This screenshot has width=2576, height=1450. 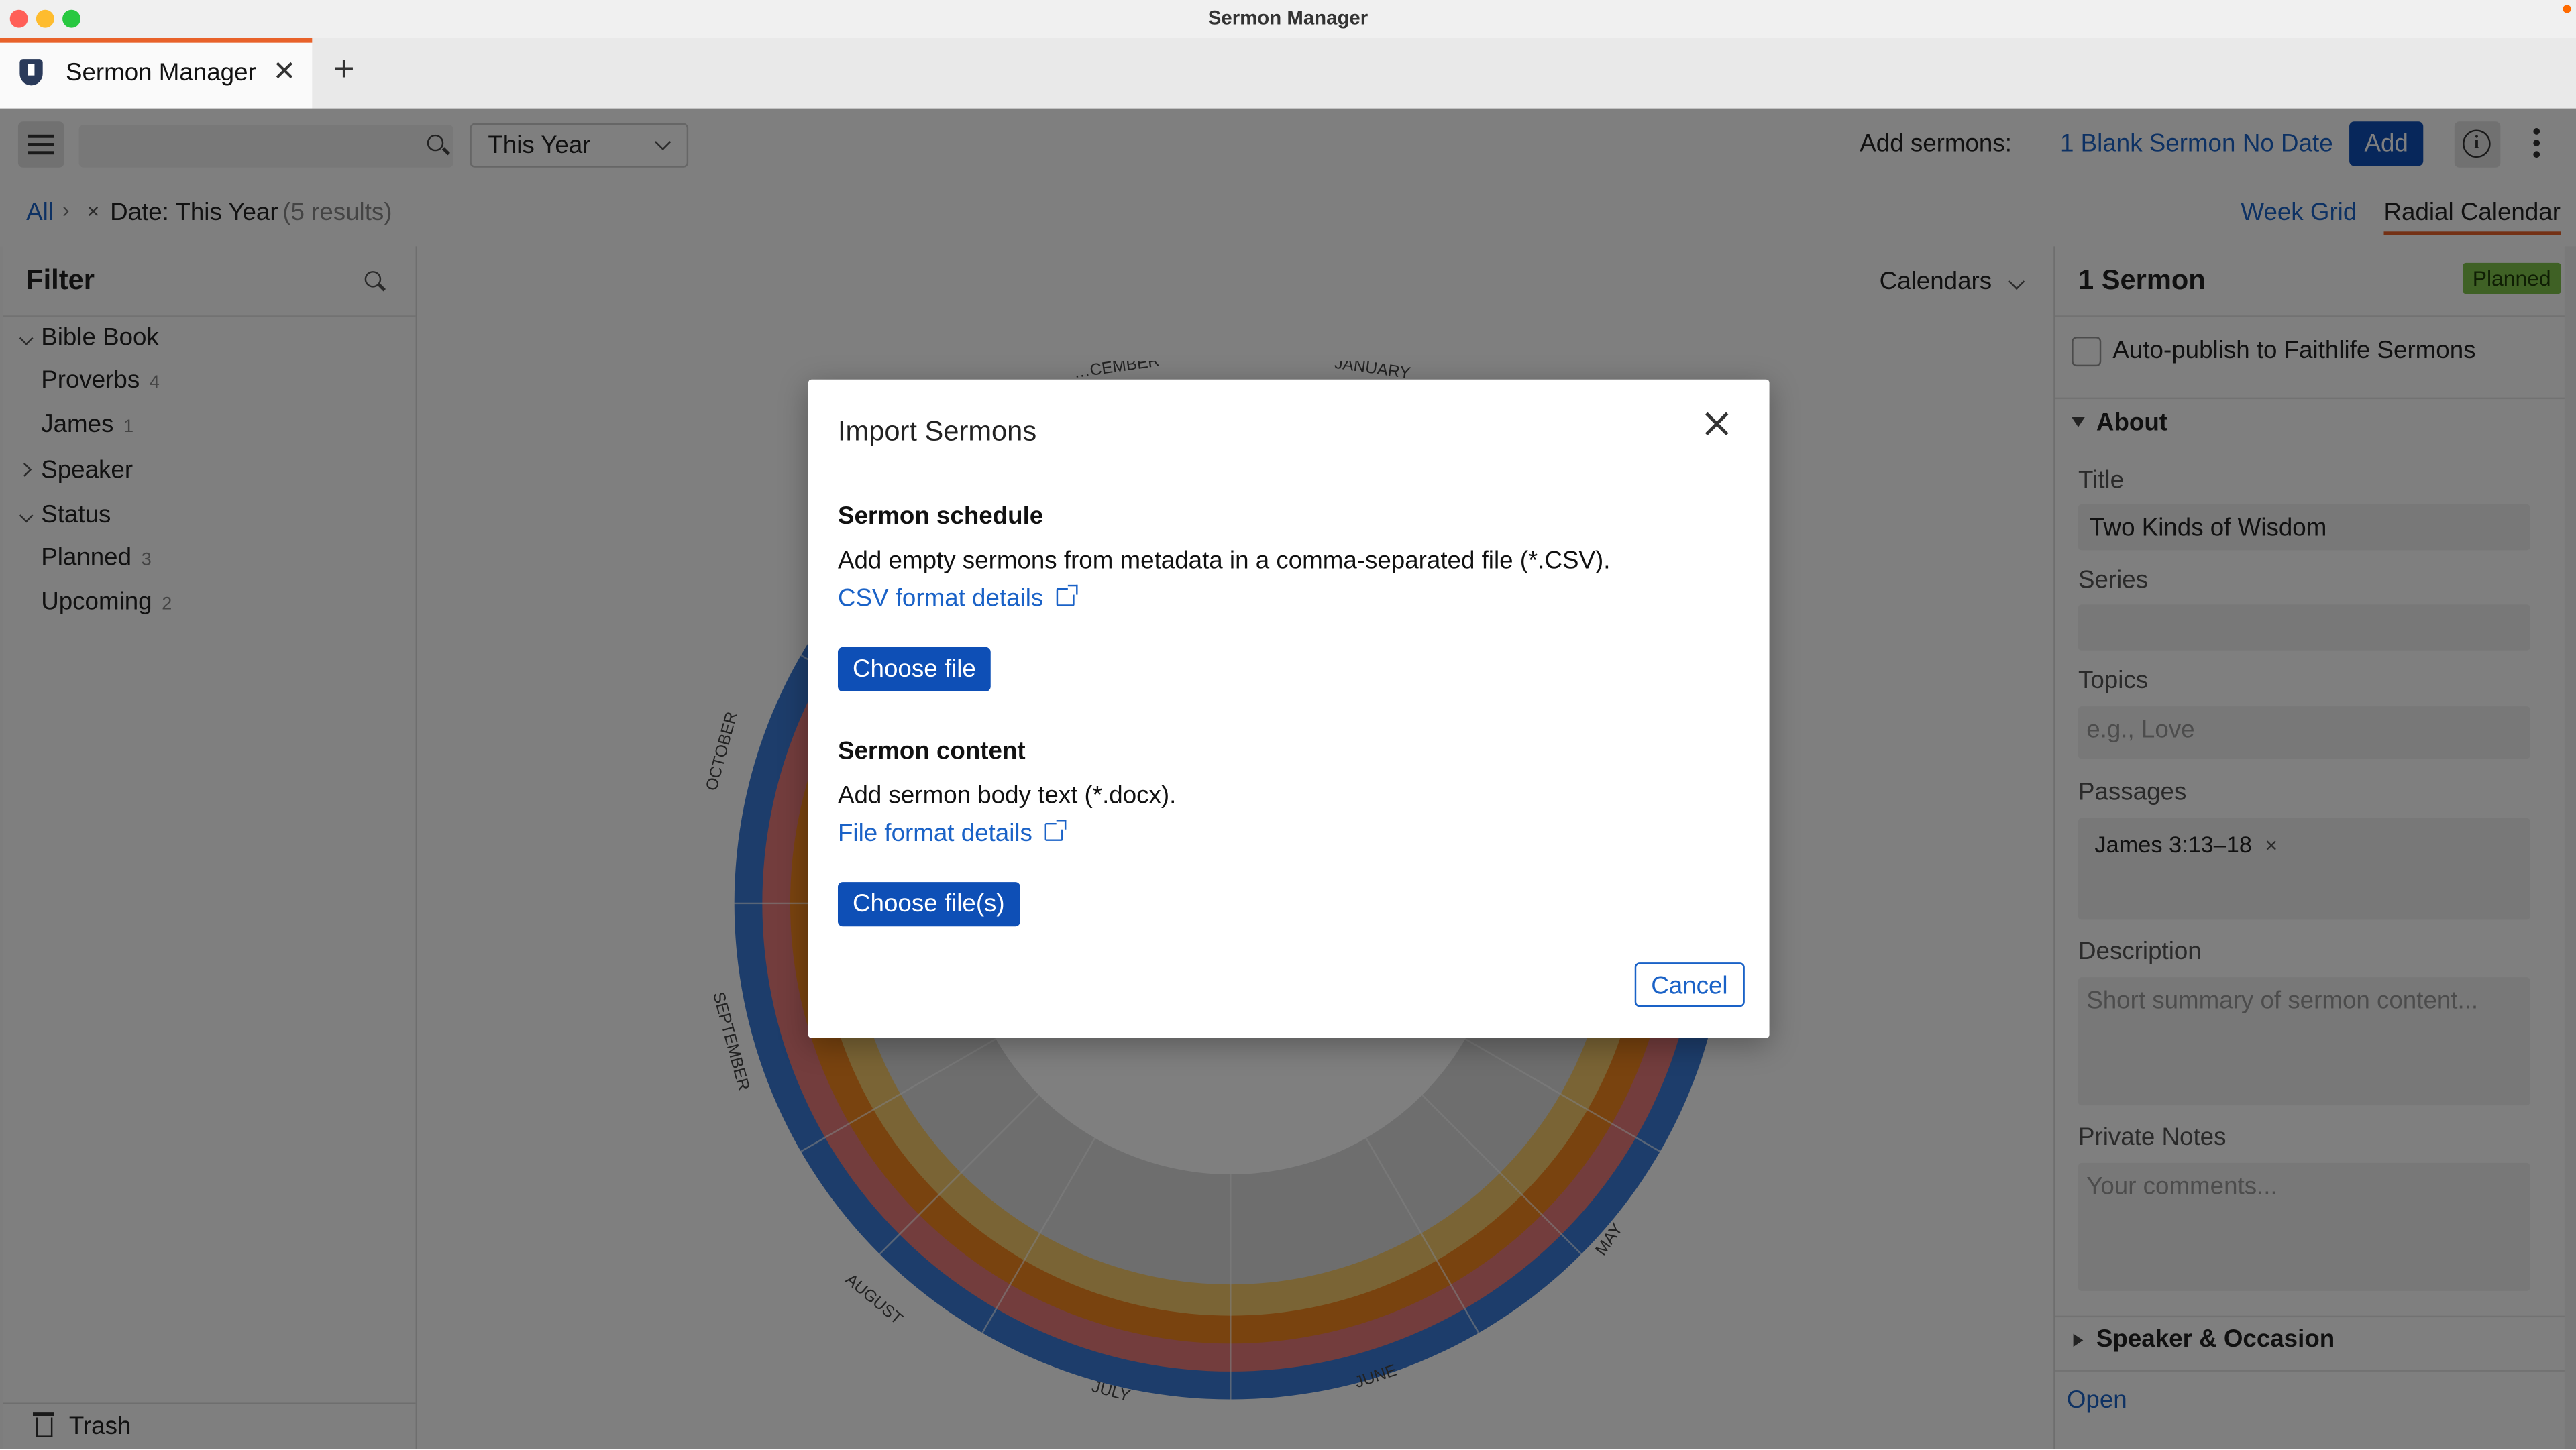 I want to click on new-tab-icon: +, so click(x=343, y=69).